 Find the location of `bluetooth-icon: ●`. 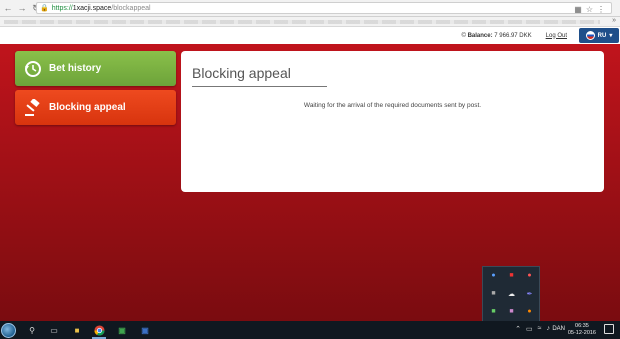

bluetooth-icon: ● is located at coordinates (493, 275).